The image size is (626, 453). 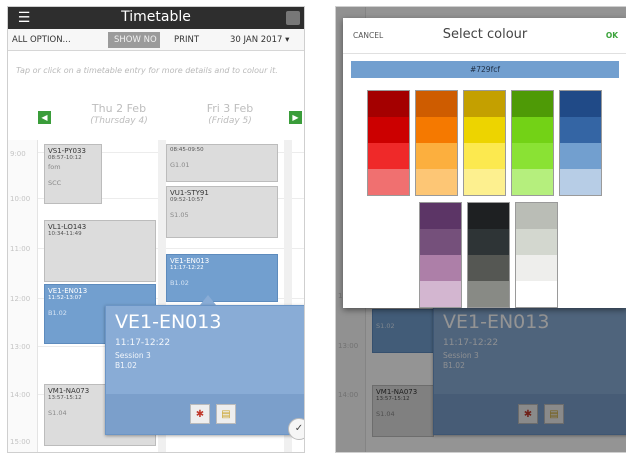 What do you see at coordinates (259, 40) in the screenshot?
I see `date-selector: 30 JAN 2017 ▾` at bounding box center [259, 40].